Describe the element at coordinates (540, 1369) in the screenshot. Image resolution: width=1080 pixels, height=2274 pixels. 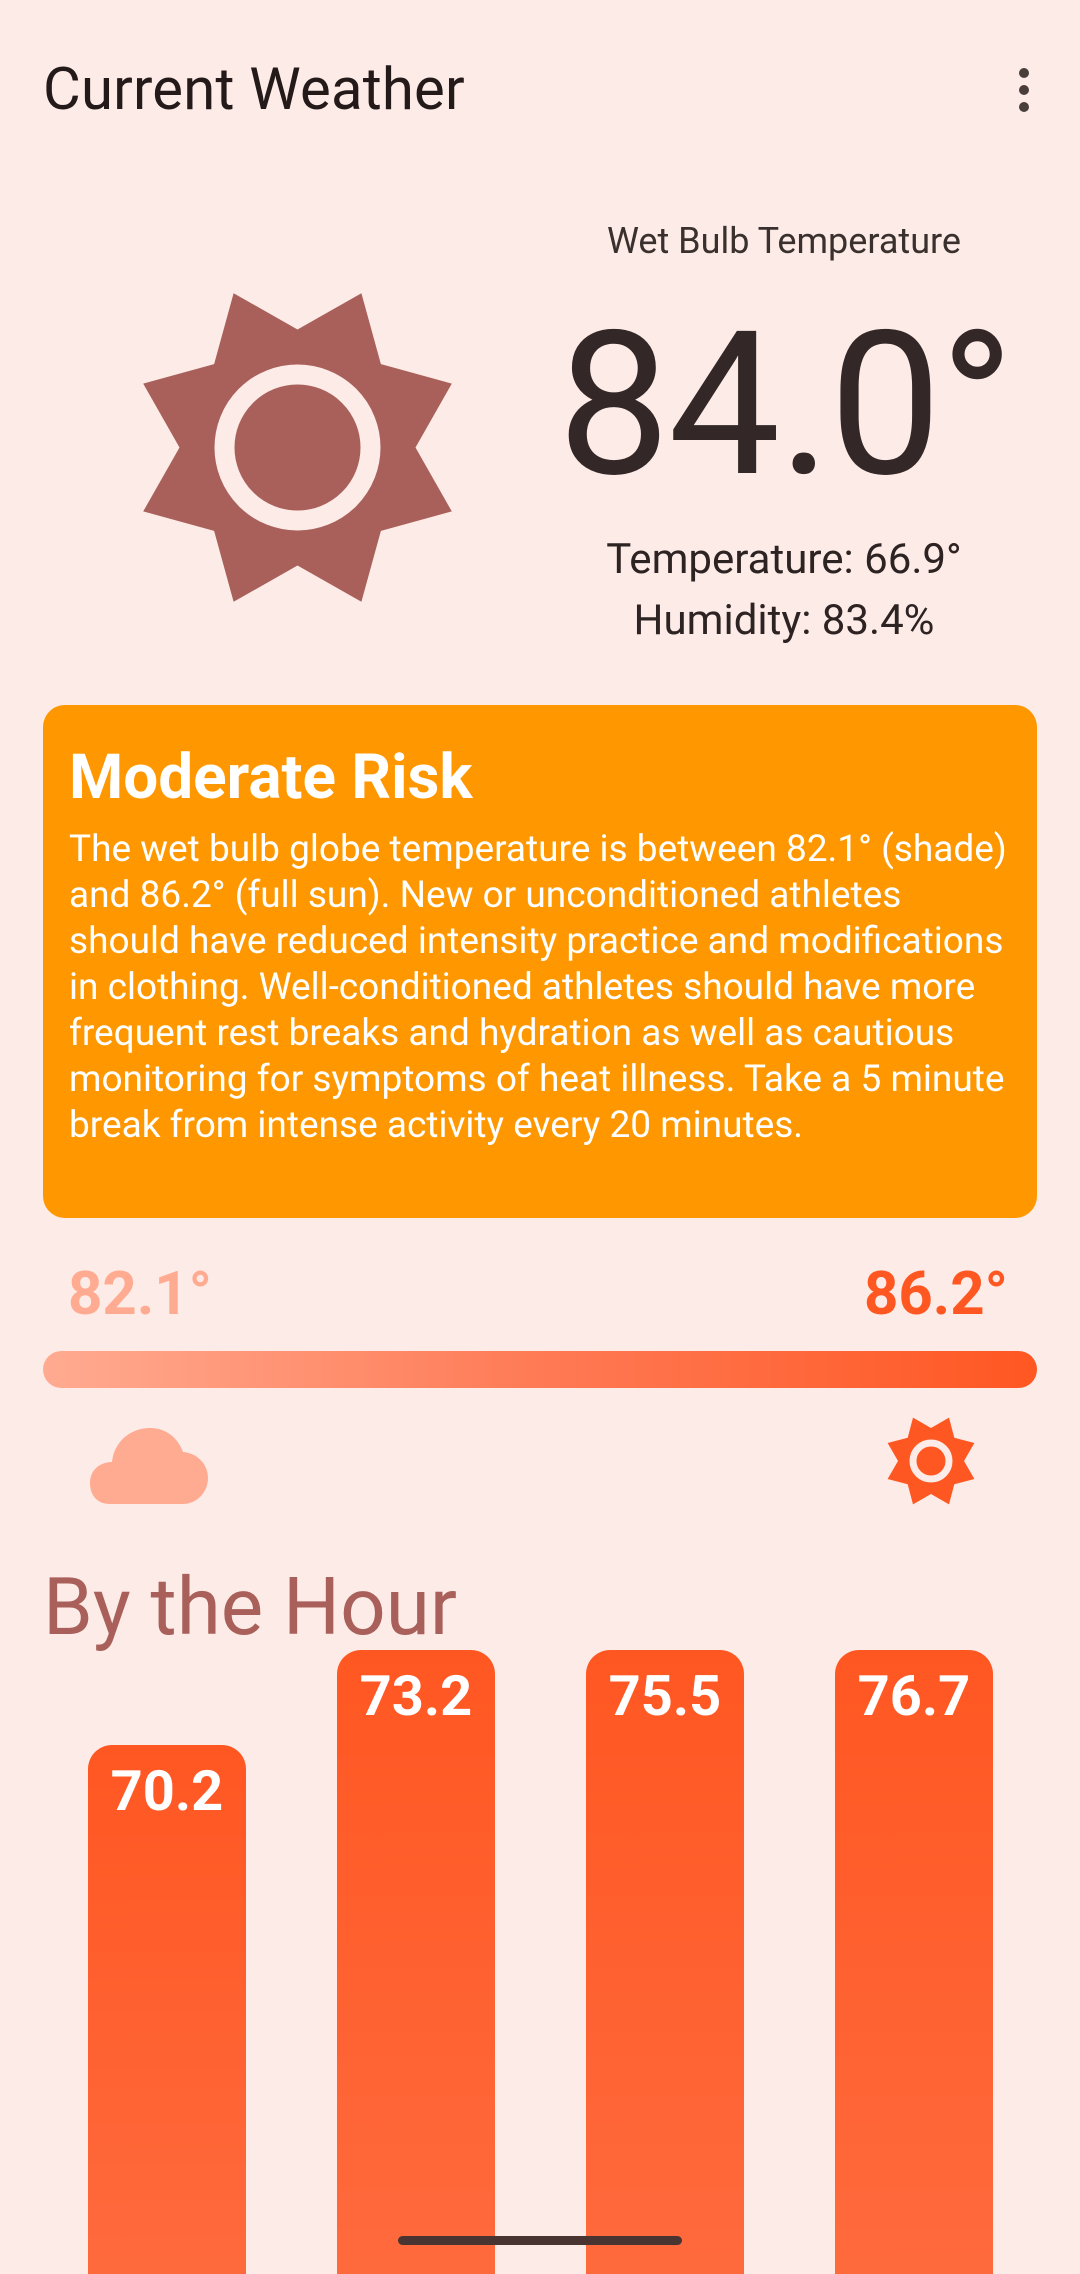
I see `range-gradient-bar` at that location.